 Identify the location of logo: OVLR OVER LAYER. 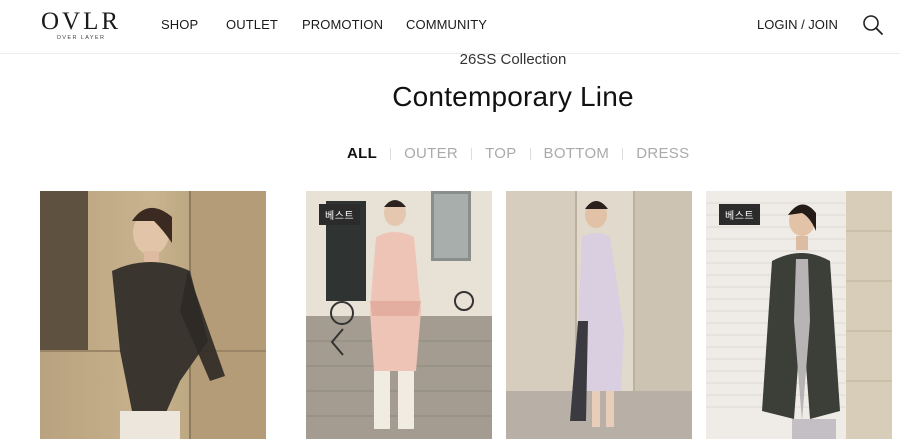
(81, 25).